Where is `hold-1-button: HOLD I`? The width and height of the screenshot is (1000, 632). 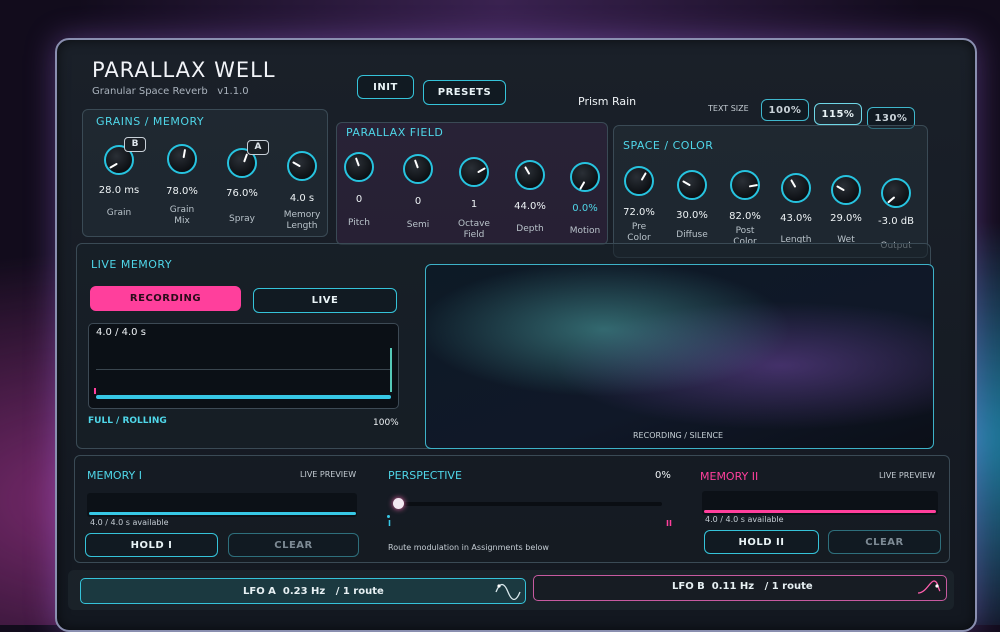
hold-1-button: HOLD I is located at coordinates (151, 545).